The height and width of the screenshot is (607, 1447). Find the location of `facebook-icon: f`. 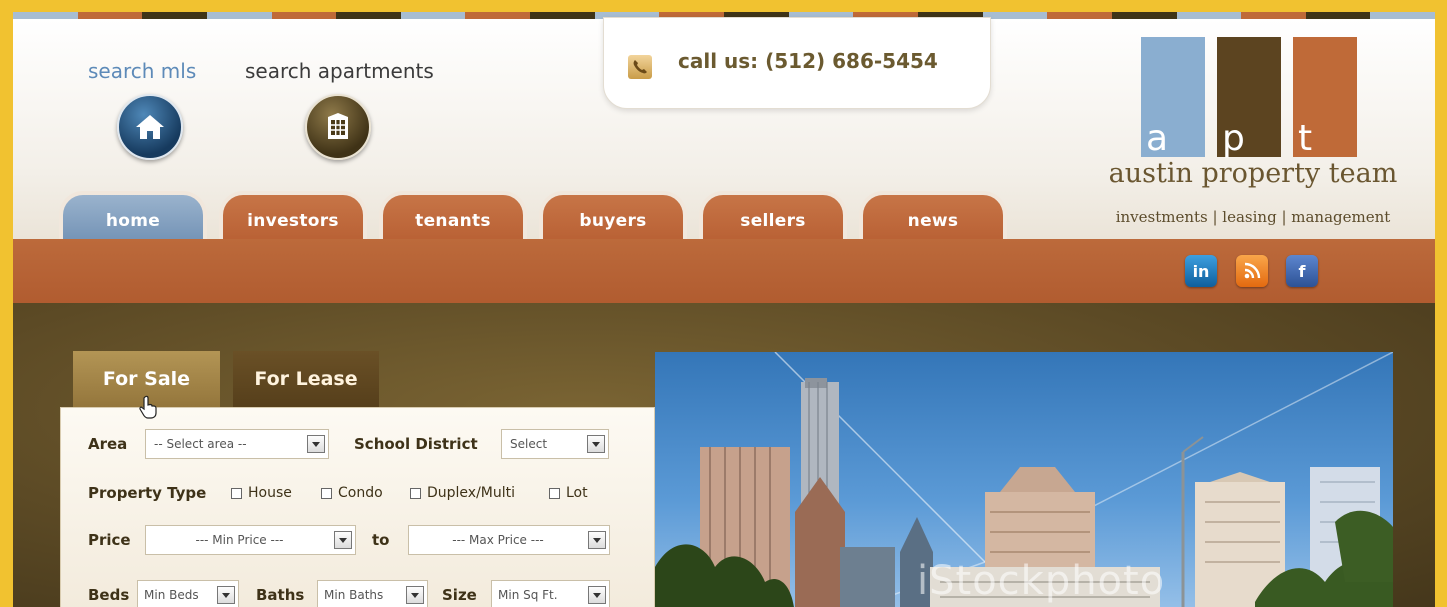

facebook-icon: f is located at coordinates (1302, 271).